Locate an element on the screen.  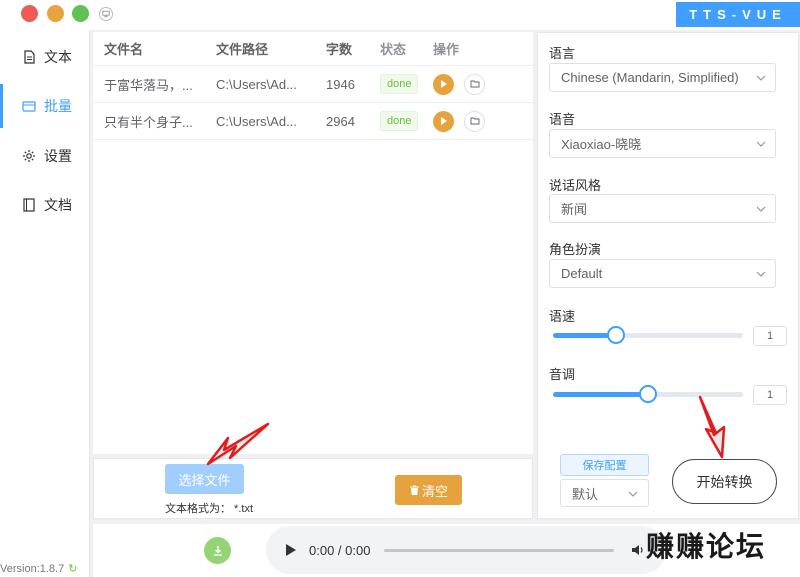
batch-actions-panel: 选择文件 文本格式为： *.txt 清空 is located at coordinates (313, 488).